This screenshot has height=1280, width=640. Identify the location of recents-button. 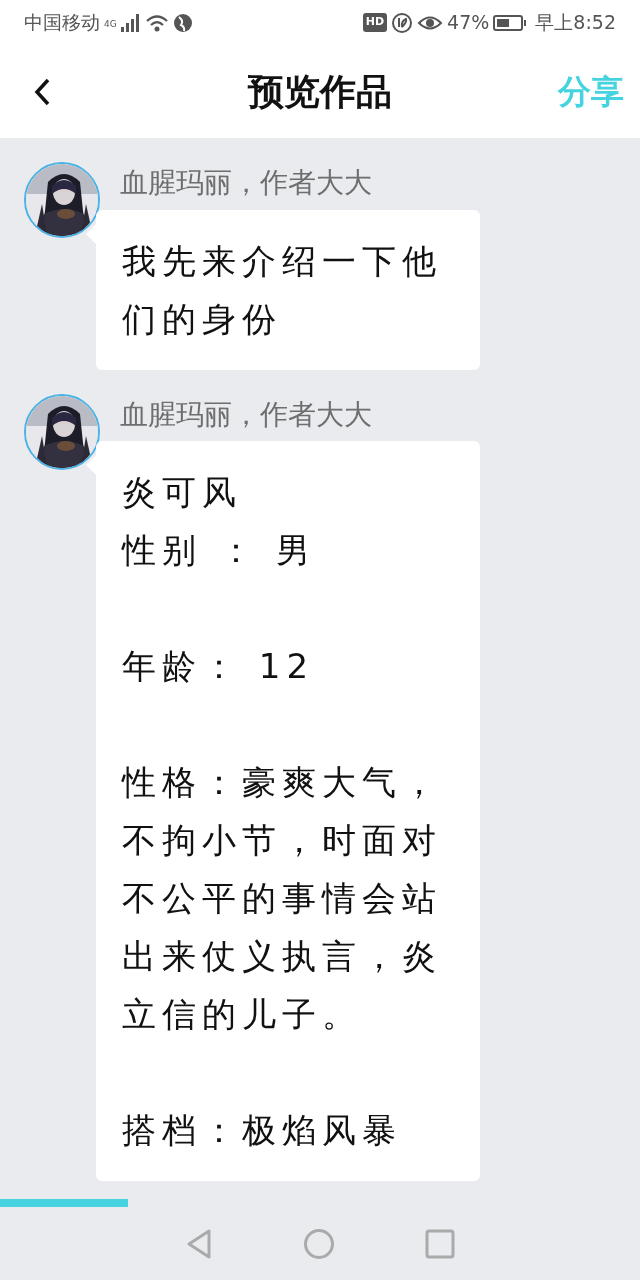
(440, 1243).